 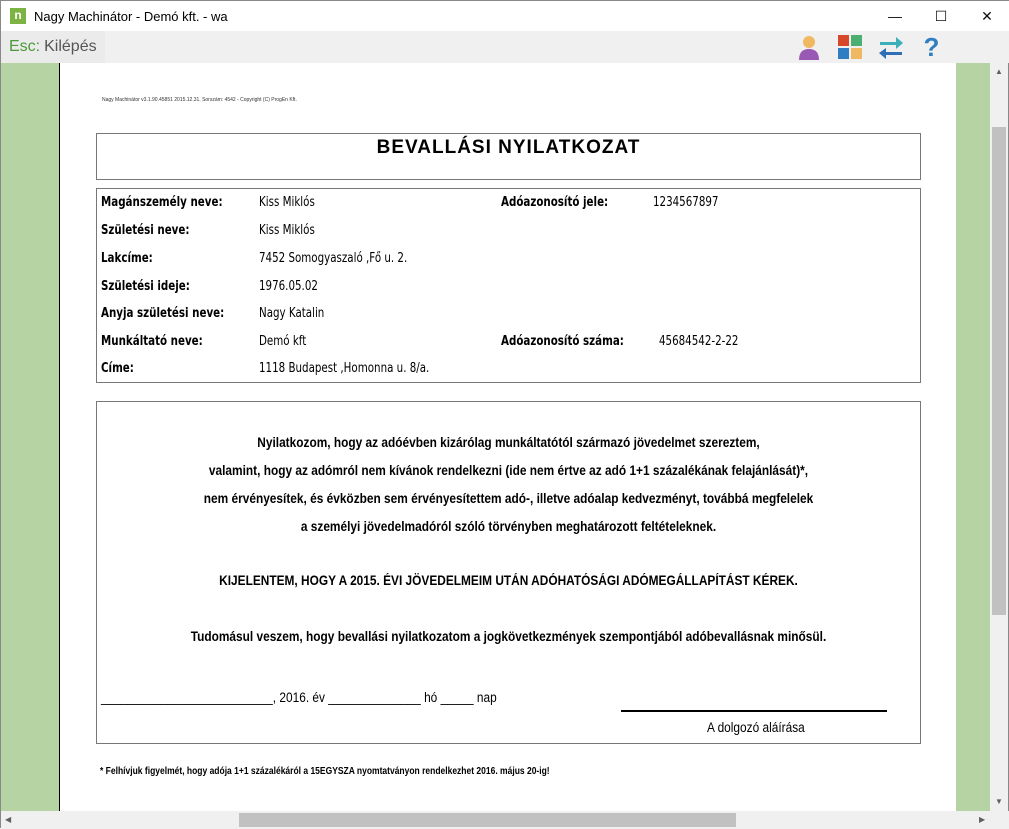 I want to click on field-value: Nagy Katalin, so click(x=292, y=313).